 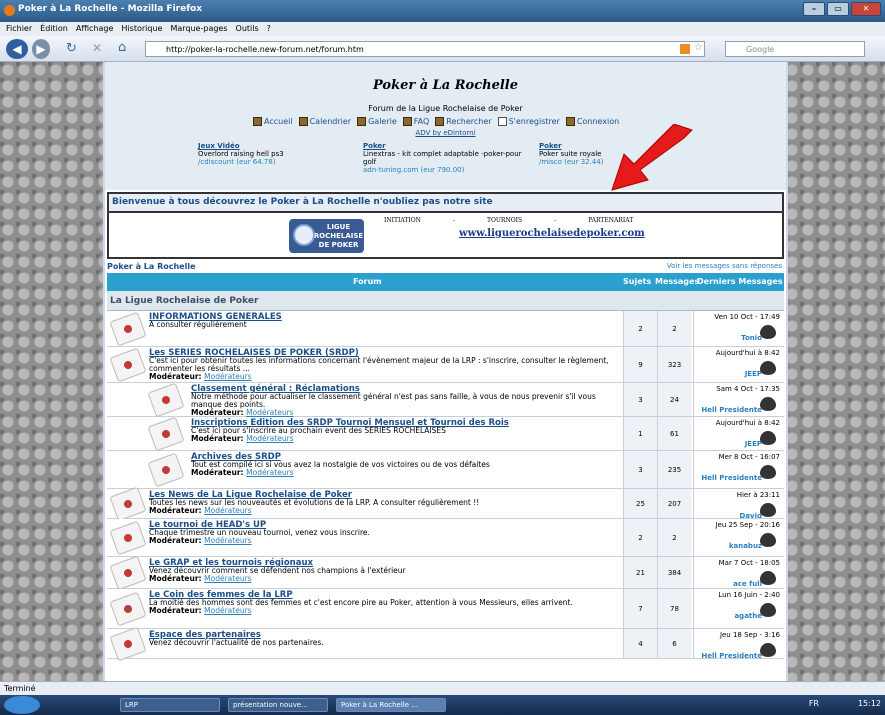 I want to click on messages-count-cell: 207, so click(x=674, y=503).